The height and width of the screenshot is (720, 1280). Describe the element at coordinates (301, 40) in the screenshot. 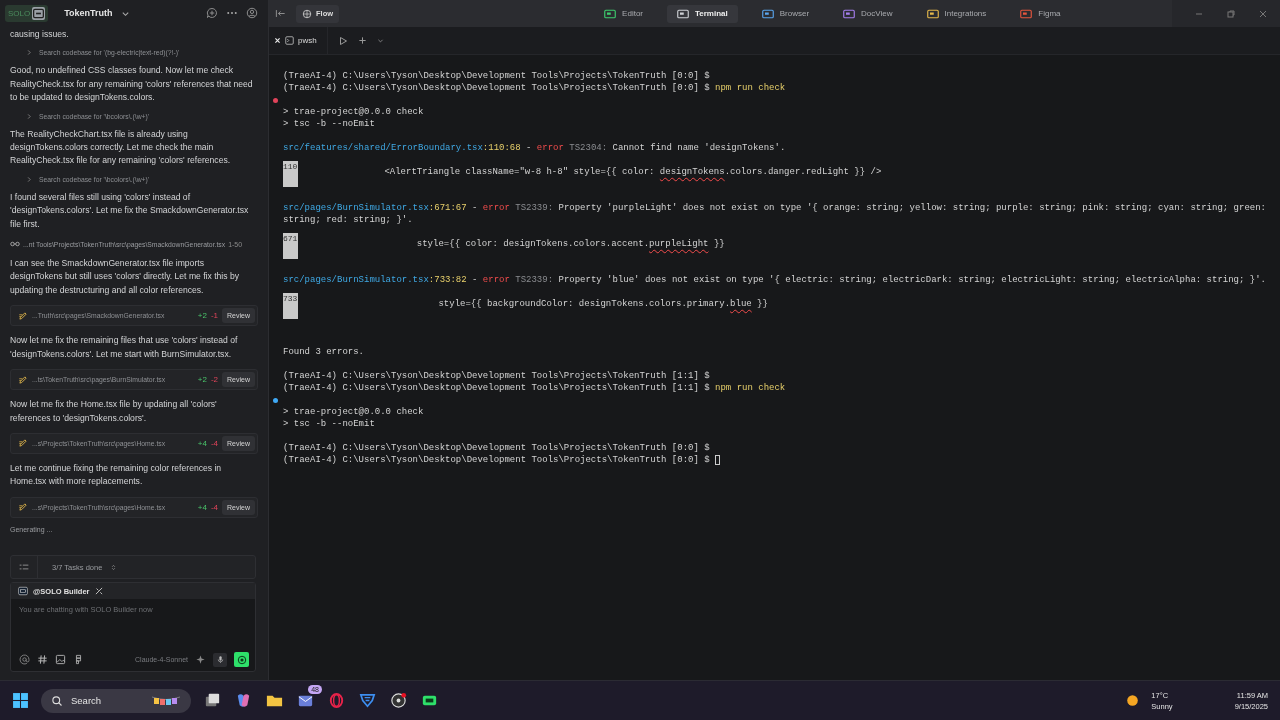

I see `shell-tab: pwsh` at that location.